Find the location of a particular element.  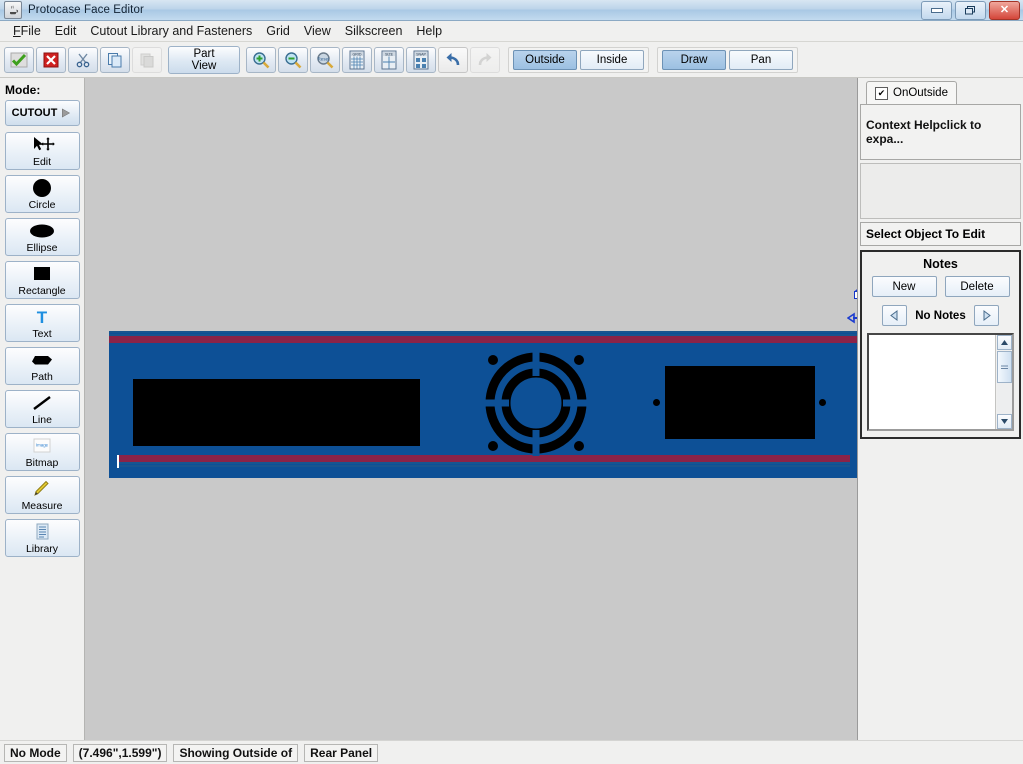

redo-button is located at coordinates (485, 59).